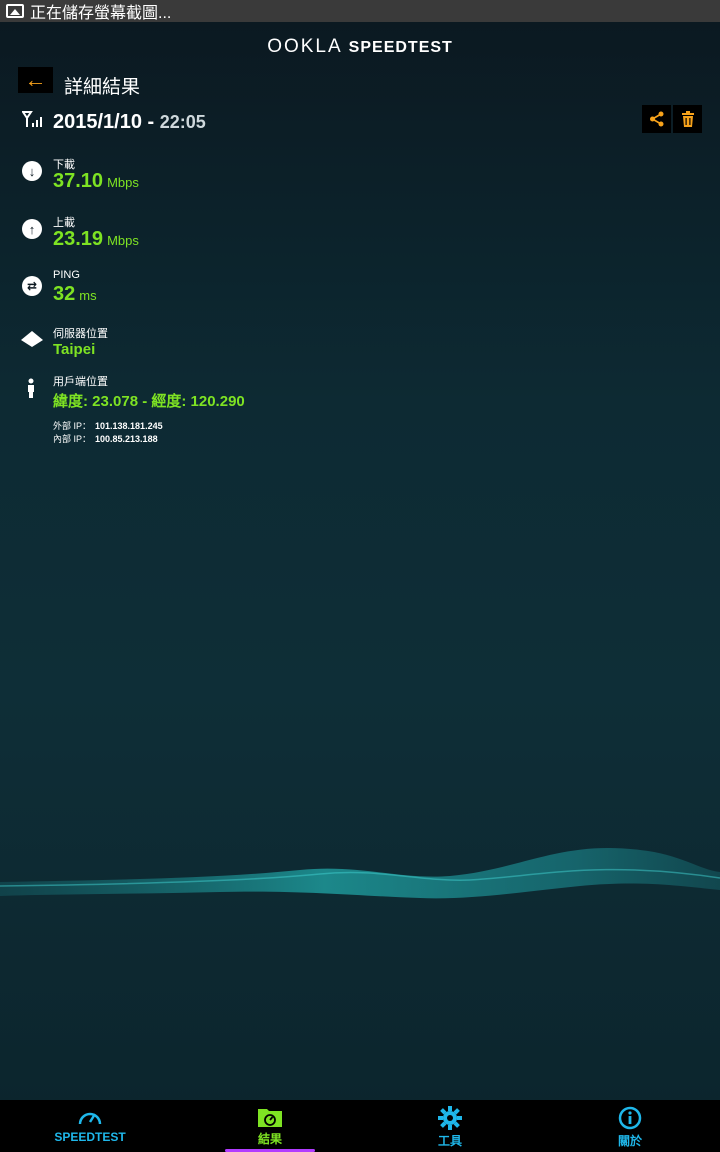  I want to click on page-title: 詳細結果, so click(102, 87).